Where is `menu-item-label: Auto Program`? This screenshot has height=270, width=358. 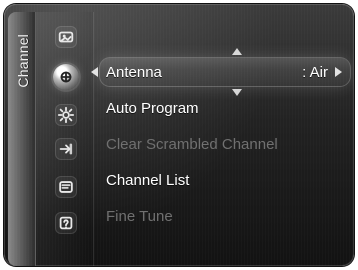 menu-item-label: Auto Program is located at coordinates (152, 108).